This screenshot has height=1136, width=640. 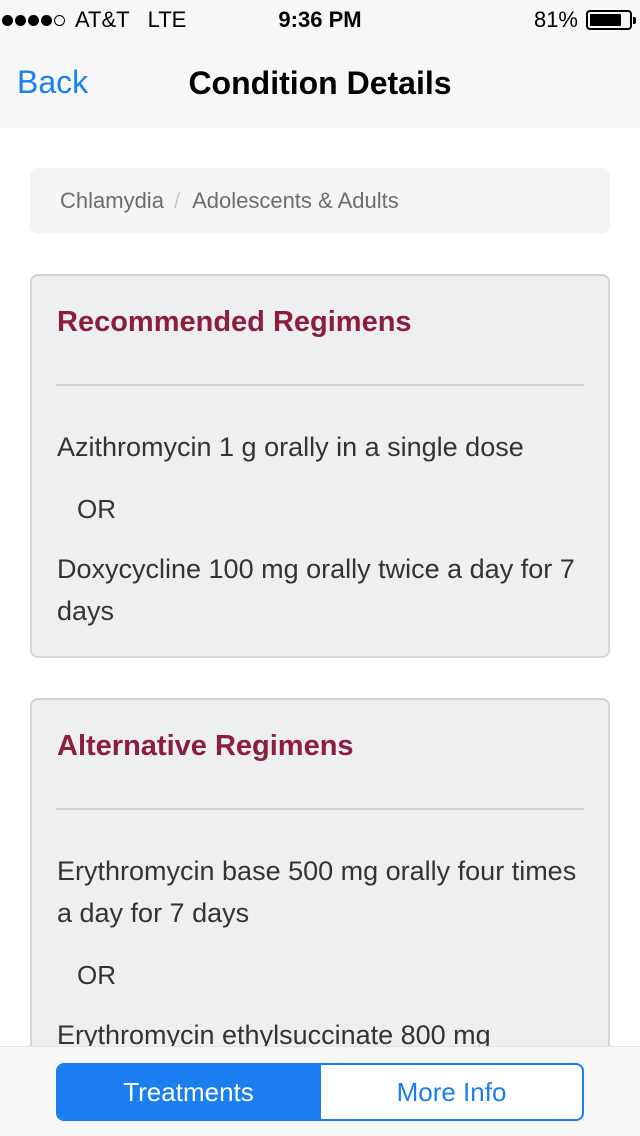 I want to click on battery-percent: 81%, so click(x=555, y=19).